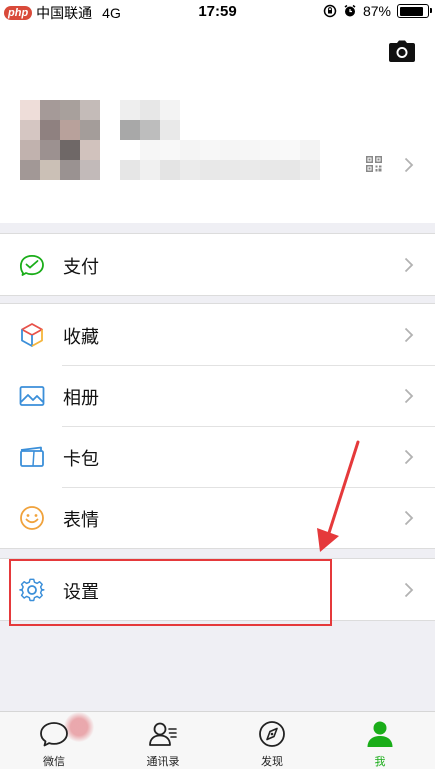 The image size is (435, 769). I want to click on menu-item-label: 卡包, so click(81, 459).